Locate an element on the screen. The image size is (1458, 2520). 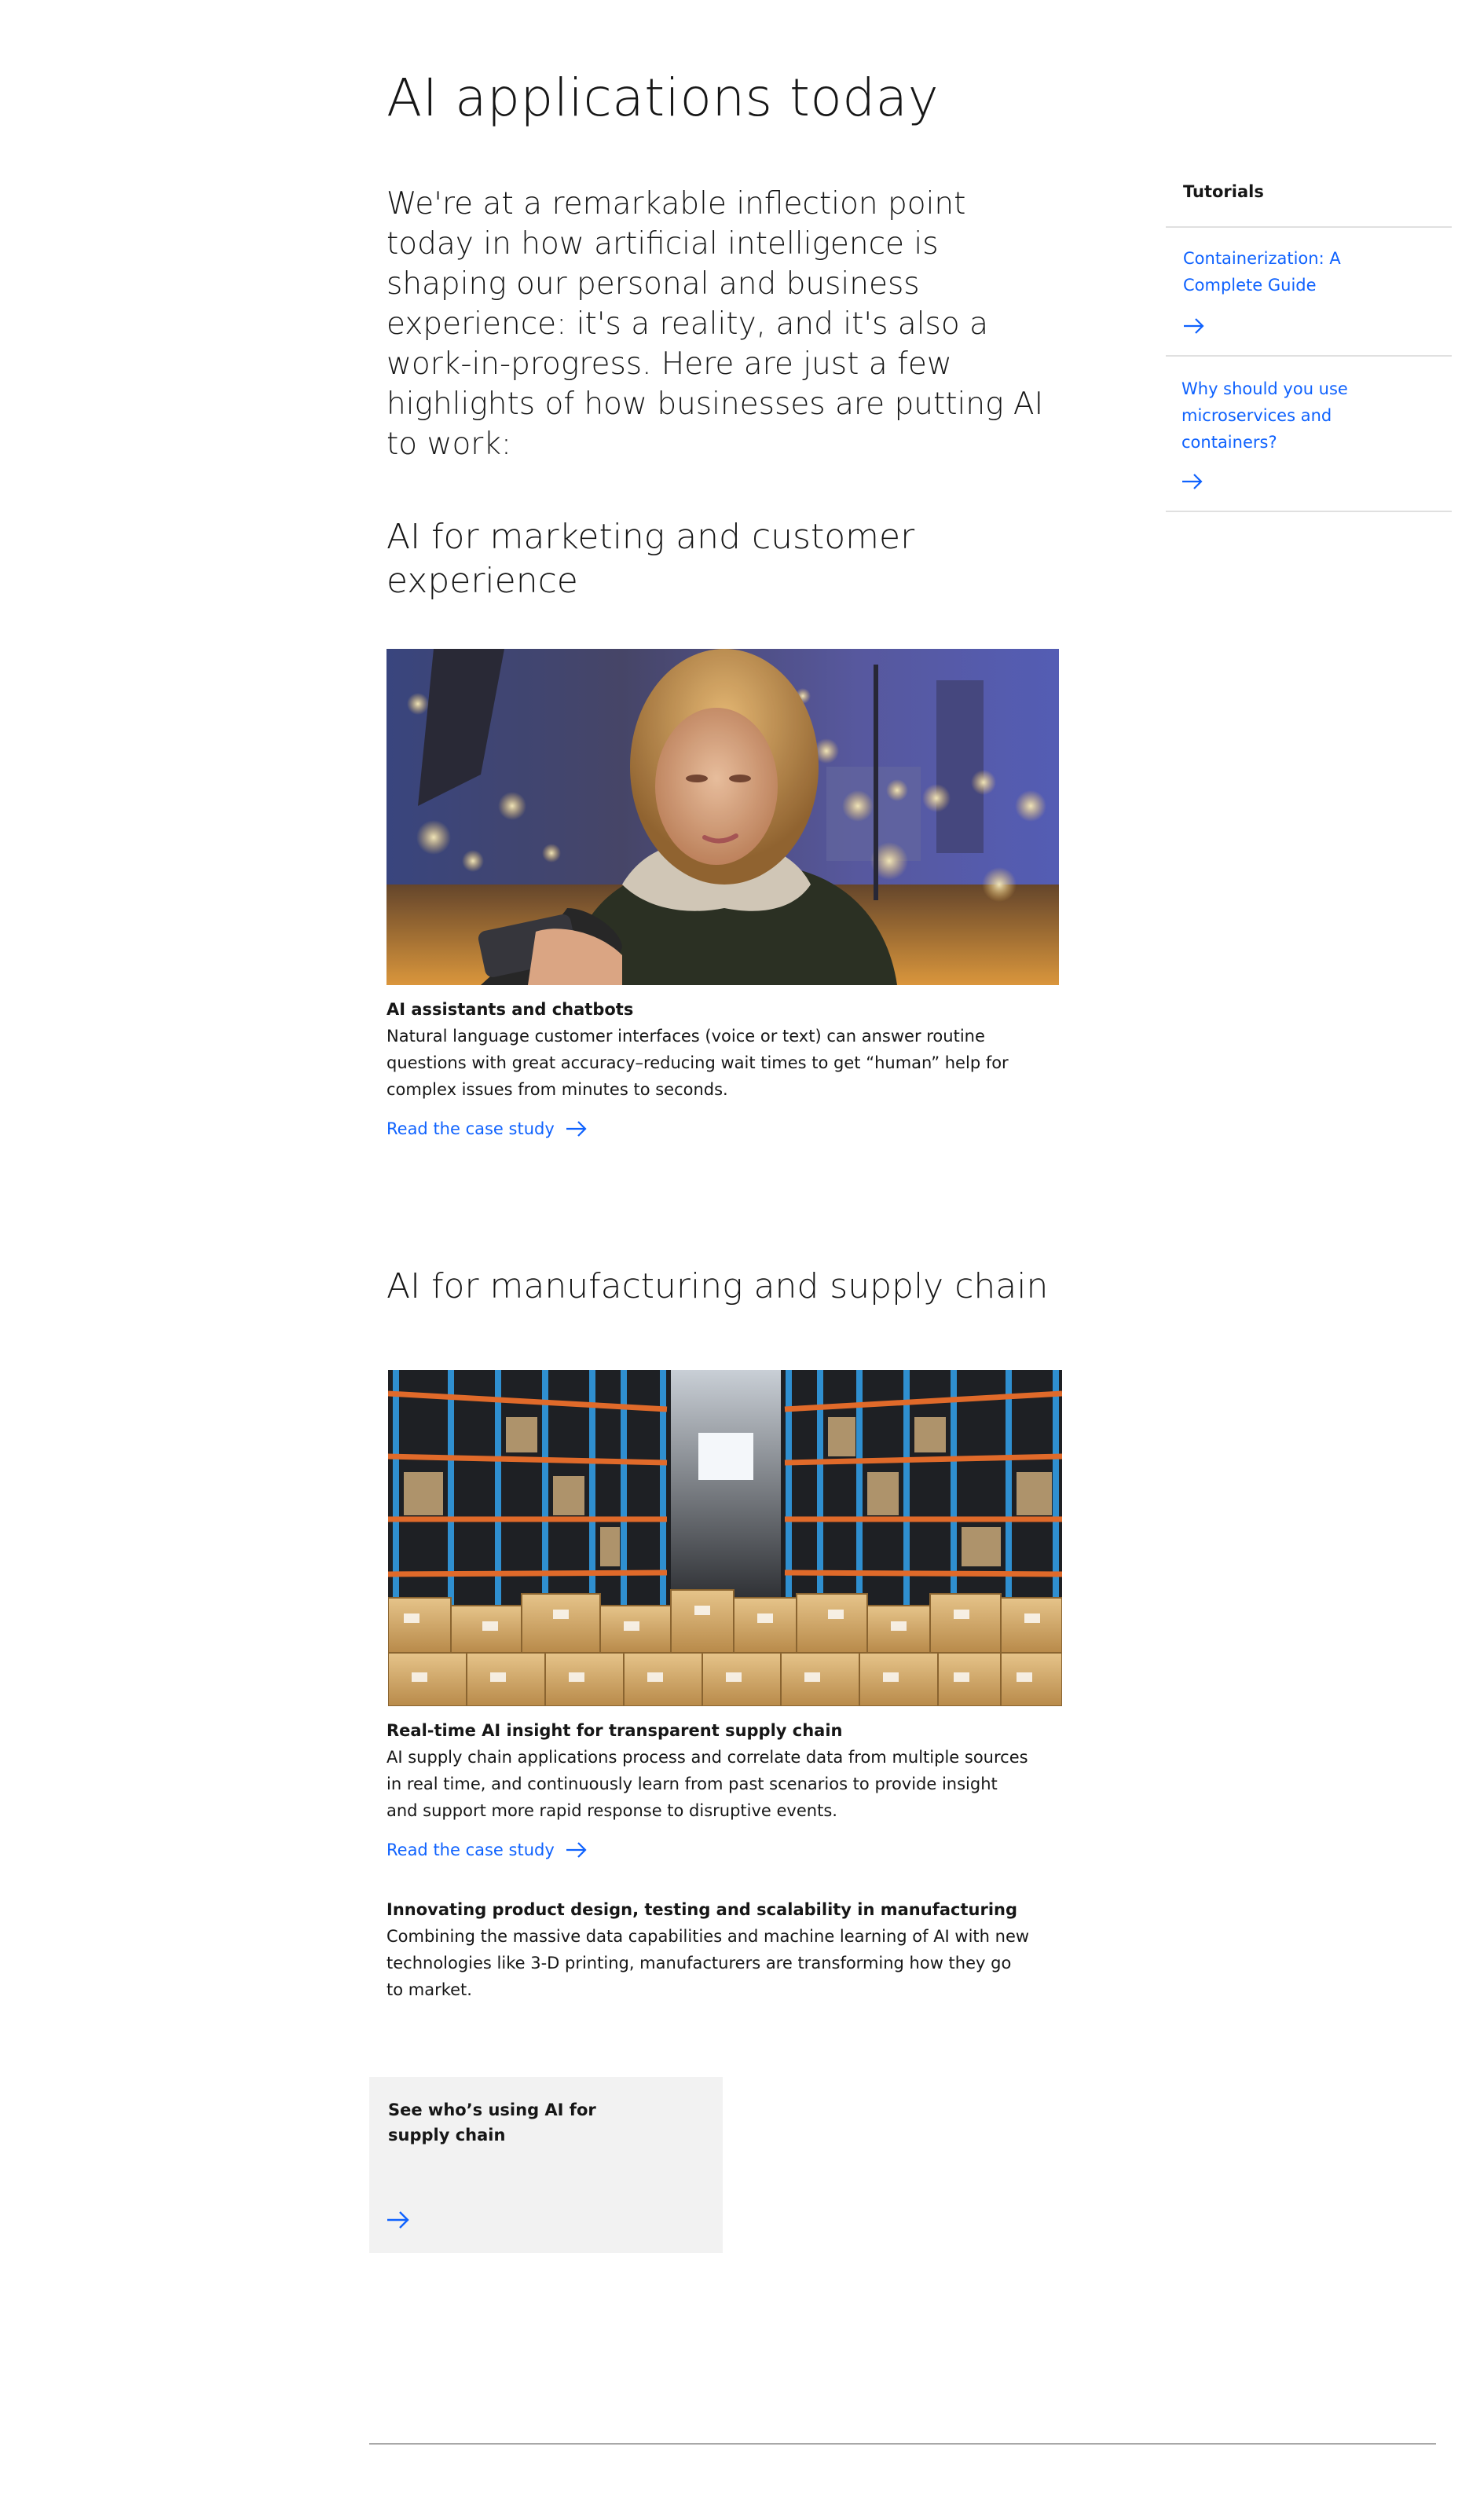
warehouse-image is located at coordinates (725, 1538).